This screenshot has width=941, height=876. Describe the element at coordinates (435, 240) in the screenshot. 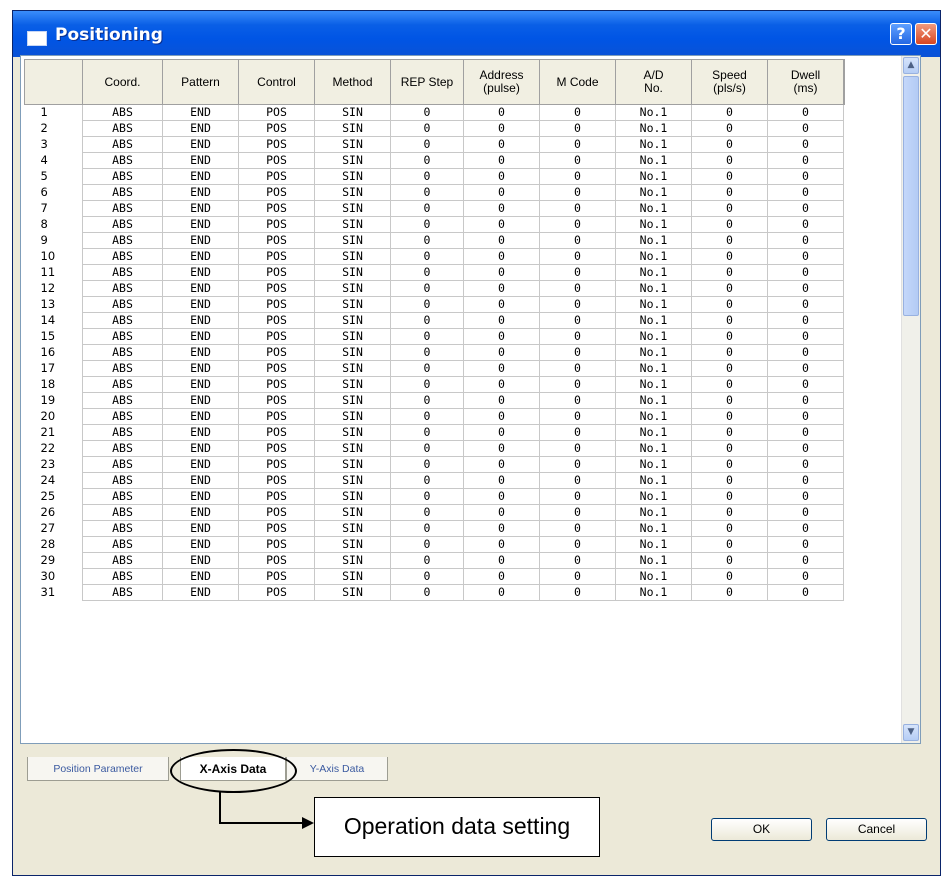

I see `table-row: 9 ABS END POS SIN 0 0 0 No.1 0 0` at that location.